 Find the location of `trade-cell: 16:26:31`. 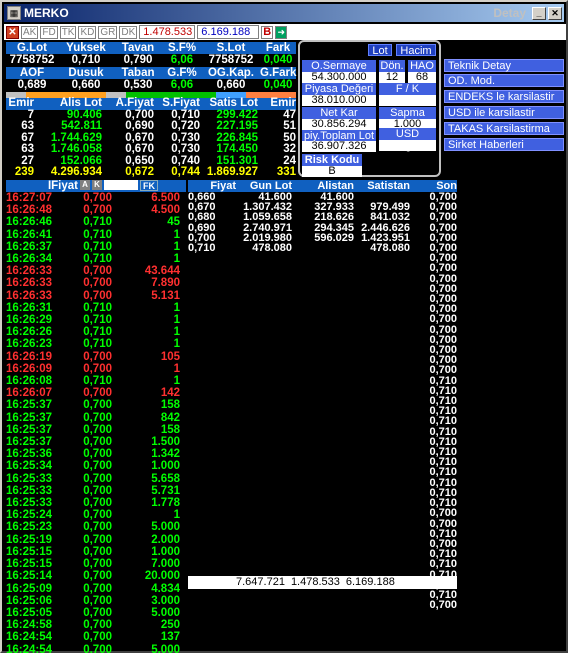

trade-cell: 16:26:31 is located at coordinates (29, 307).